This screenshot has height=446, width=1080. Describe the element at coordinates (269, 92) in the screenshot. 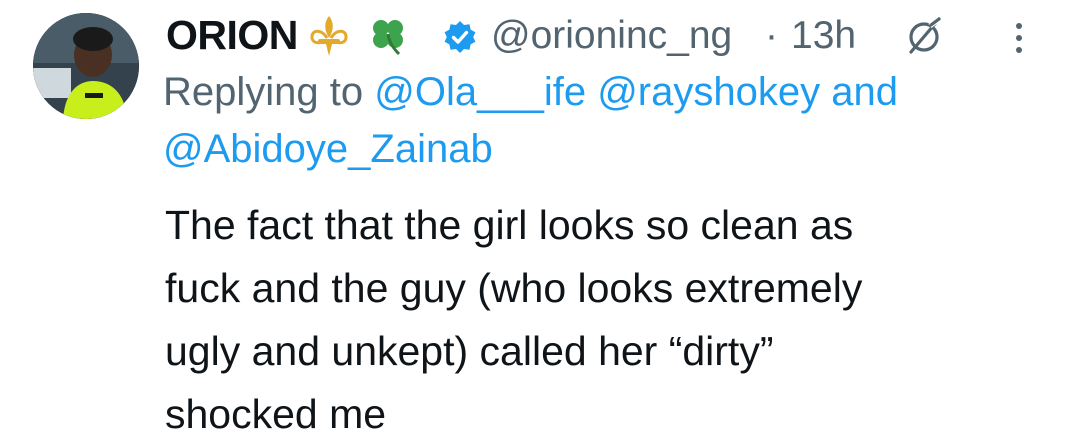

I see `replying-to-label: Replying to` at that location.